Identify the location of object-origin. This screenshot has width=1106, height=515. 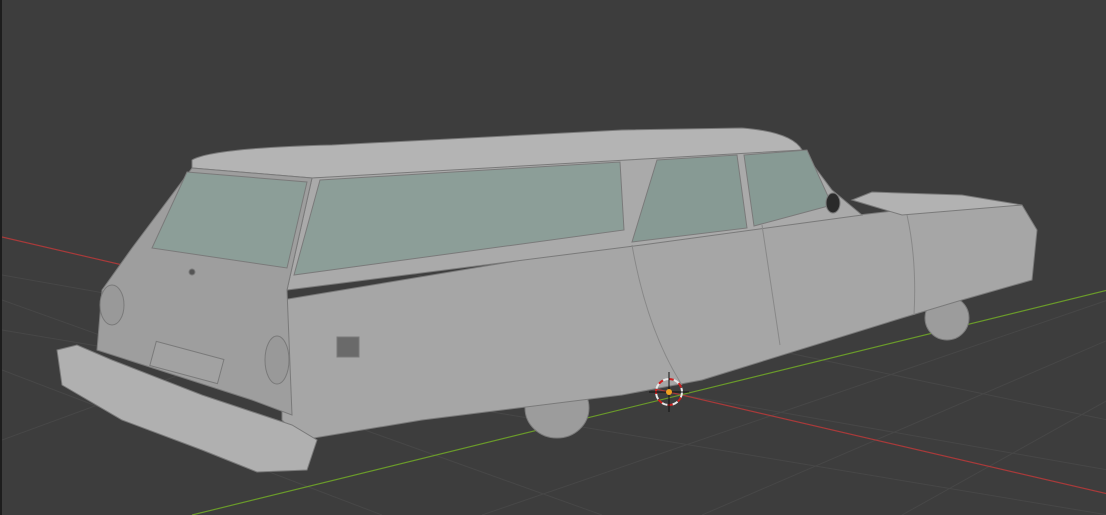
(669, 392).